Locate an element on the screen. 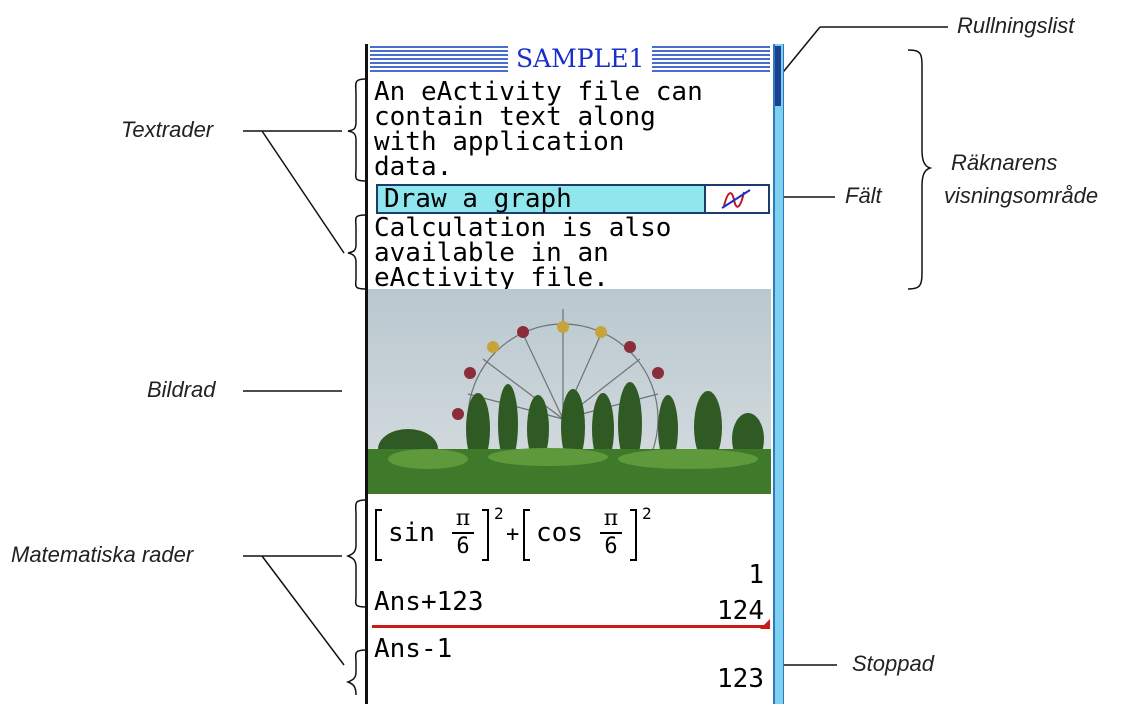 The height and width of the screenshot is (704, 1137). textlines-leader-diag is located at coordinates (303, 192).